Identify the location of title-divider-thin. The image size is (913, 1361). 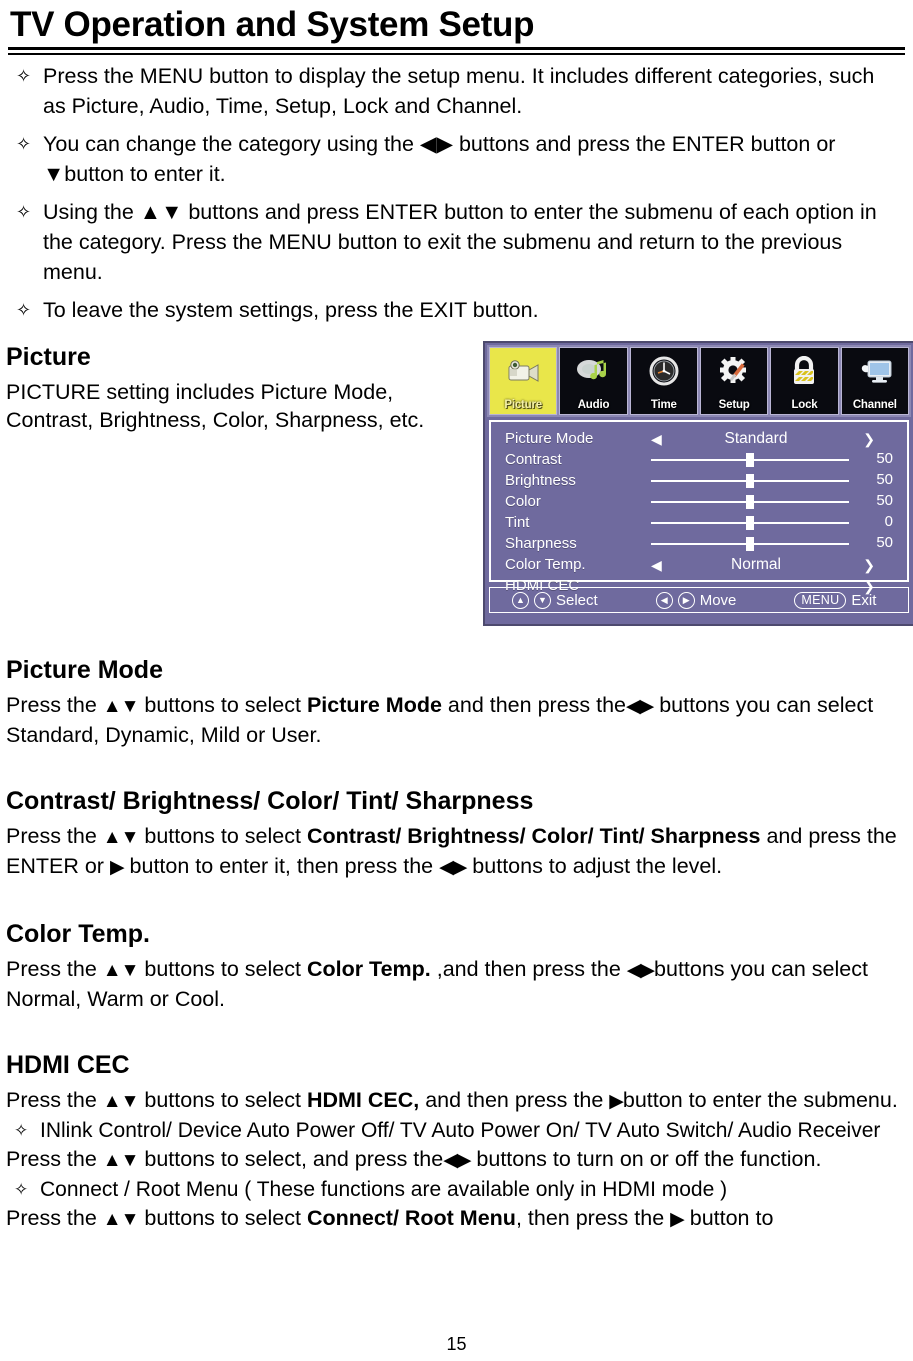
(456, 54).